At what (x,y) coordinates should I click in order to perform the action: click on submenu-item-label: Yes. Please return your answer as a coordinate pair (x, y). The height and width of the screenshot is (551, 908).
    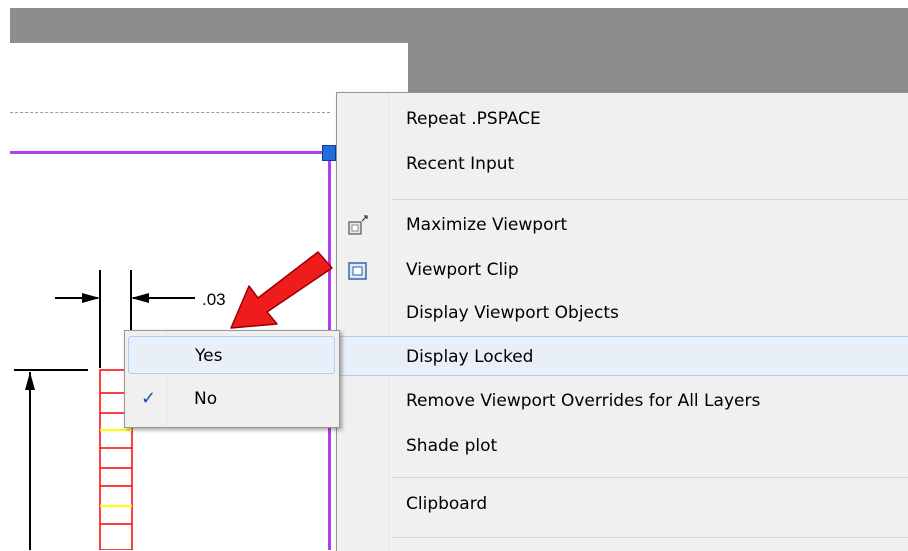
    Looking at the image, I should click on (209, 356).